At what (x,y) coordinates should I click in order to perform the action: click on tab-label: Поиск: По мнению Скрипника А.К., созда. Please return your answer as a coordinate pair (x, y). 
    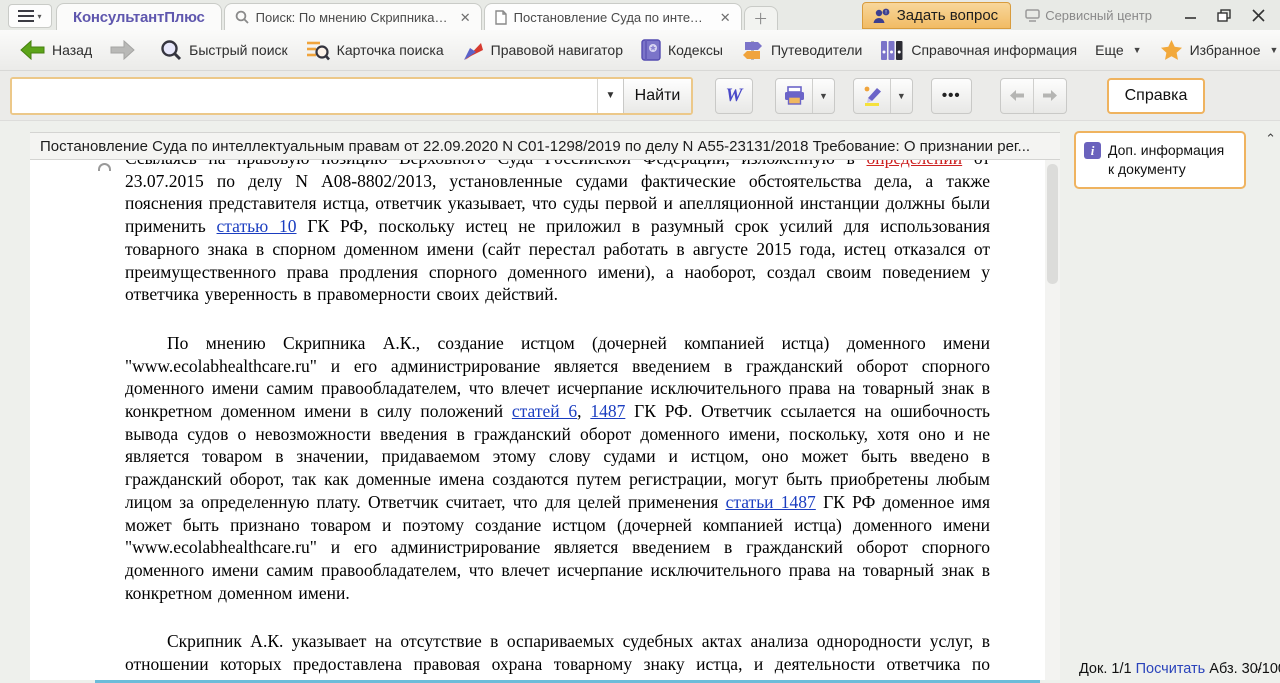
    Looking at the image, I should click on (352, 17).